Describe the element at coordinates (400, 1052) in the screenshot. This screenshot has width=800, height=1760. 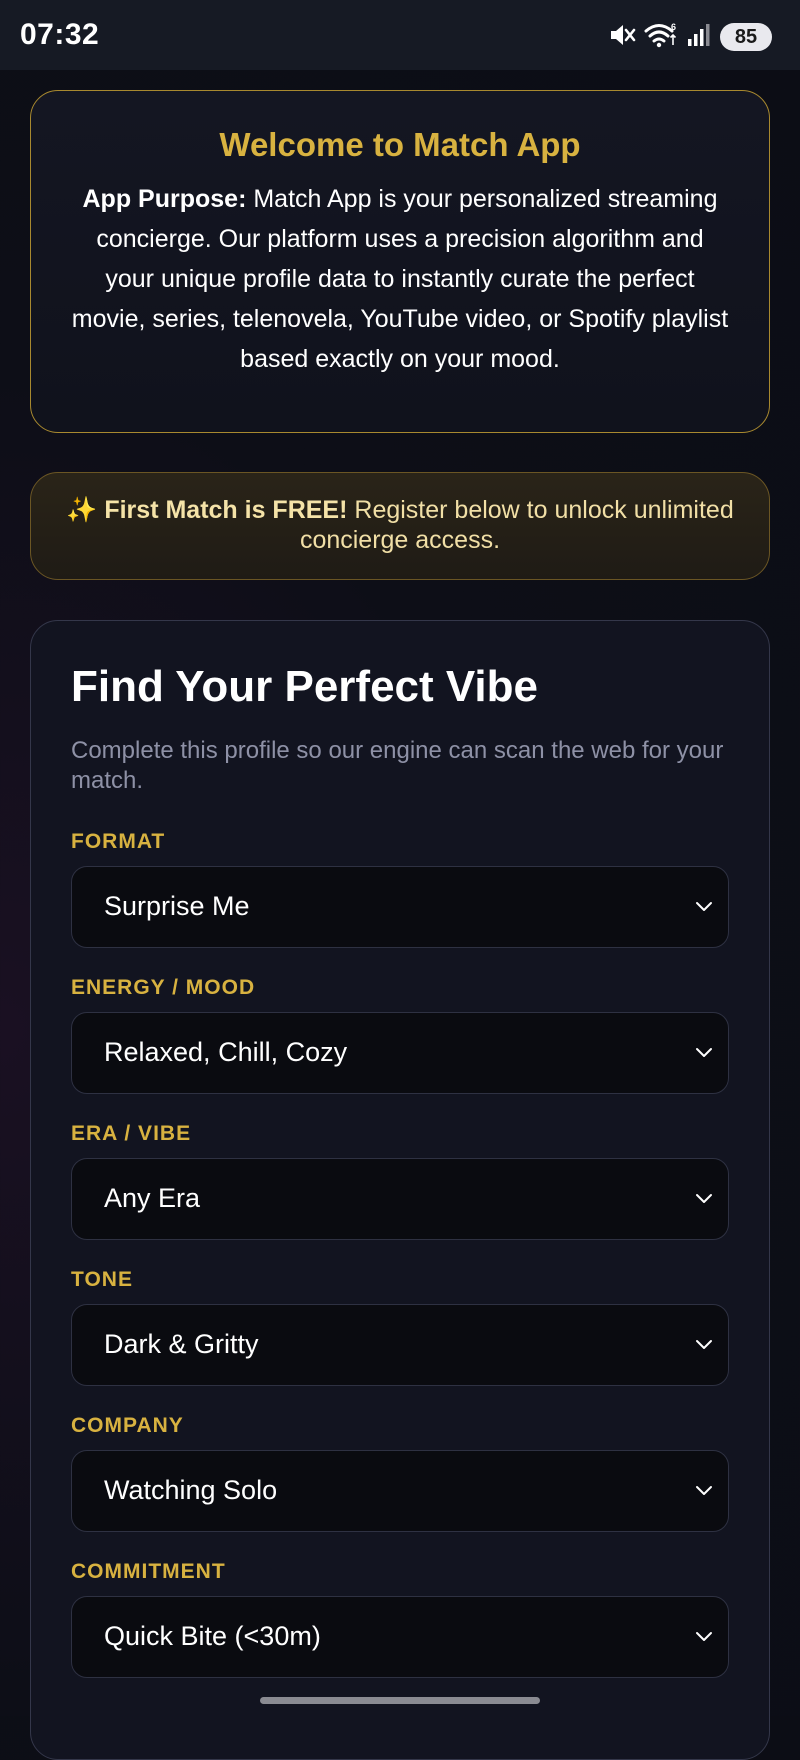
I see `energy-mood-select: Relaxed, Chill, Cozy` at that location.